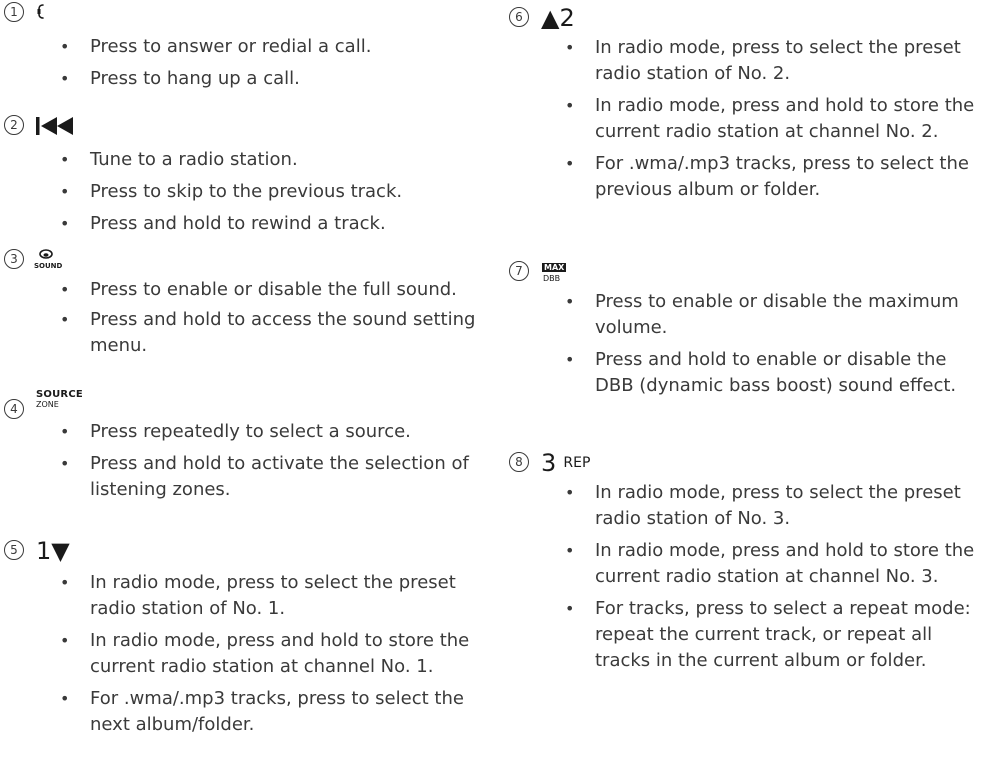  What do you see at coordinates (40, 11) in the screenshot?
I see `phone-handset-icon` at bounding box center [40, 11].